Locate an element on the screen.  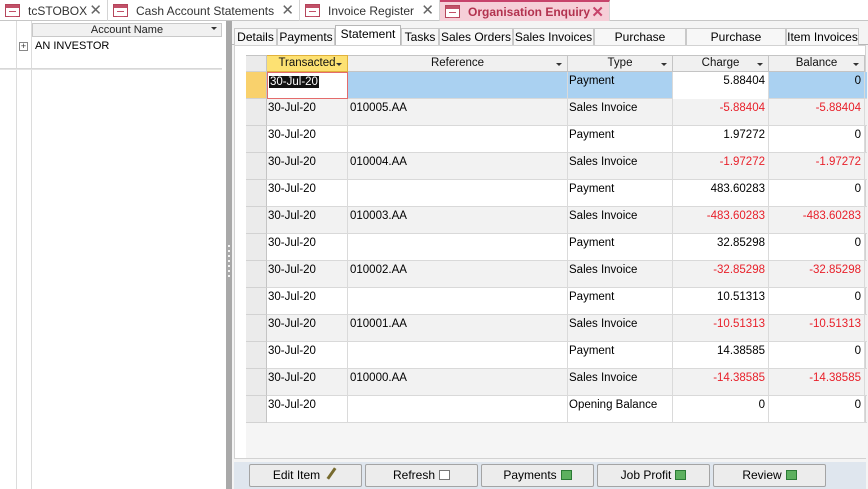
column-header-reference: Reference is located at coordinates (458, 63).